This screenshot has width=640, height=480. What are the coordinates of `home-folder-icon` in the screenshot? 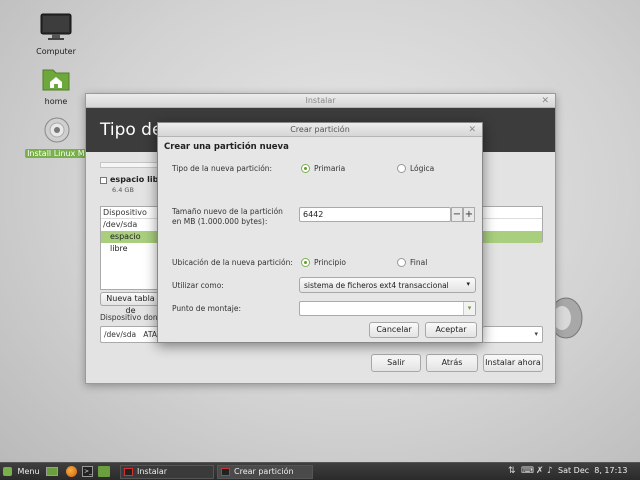 It's located at (56, 80).